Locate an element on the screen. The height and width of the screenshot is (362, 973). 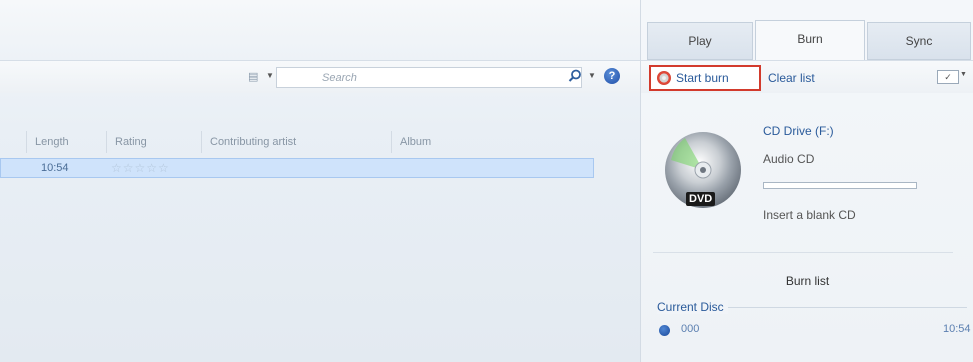
list-pane-tabs: Play Burn Sync is located at coordinates (807, 40).